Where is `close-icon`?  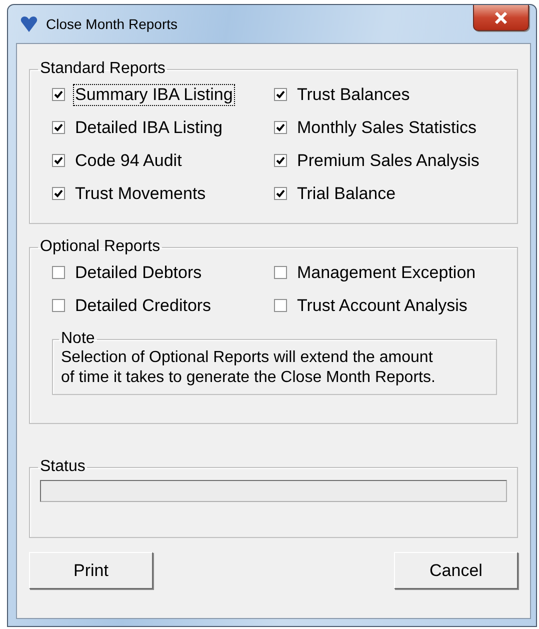
close-icon is located at coordinates (501, 18).